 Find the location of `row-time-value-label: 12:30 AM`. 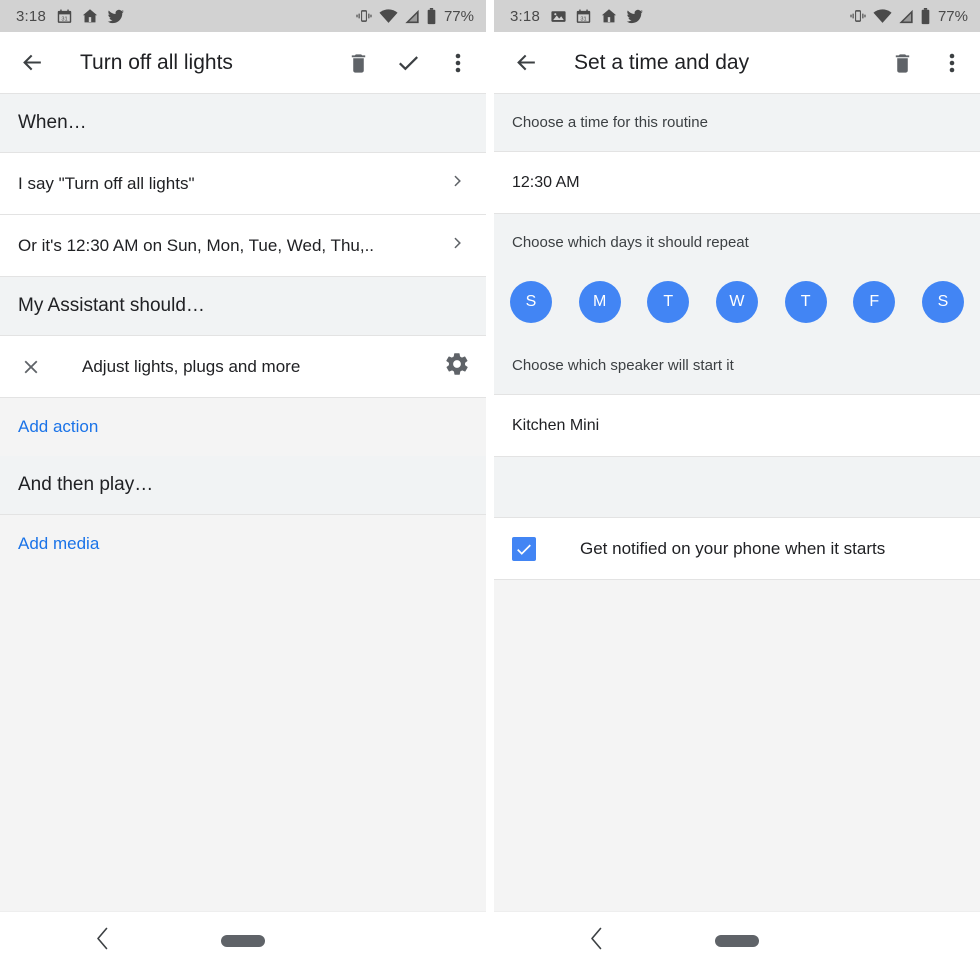

row-time-value-label: 12:30 AM is located at coordinates (546, 182).